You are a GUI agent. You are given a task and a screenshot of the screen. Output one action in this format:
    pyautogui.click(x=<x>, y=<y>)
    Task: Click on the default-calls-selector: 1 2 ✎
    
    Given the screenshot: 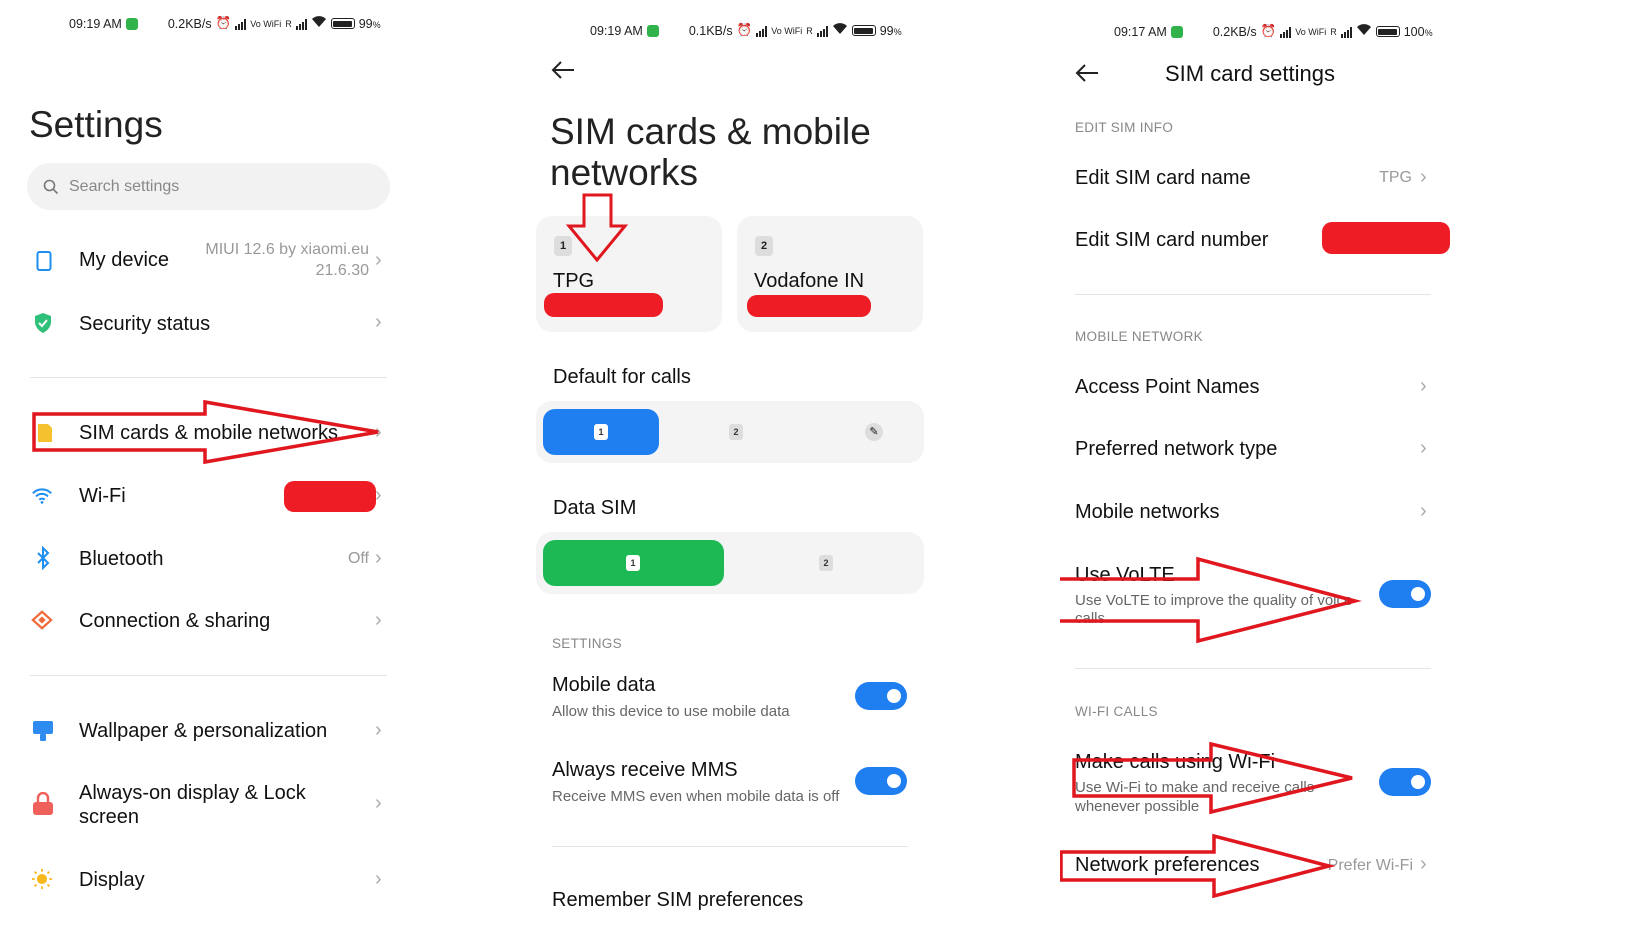 What is the action you would take?
    pyautogui.click(x=730, y=432)
    